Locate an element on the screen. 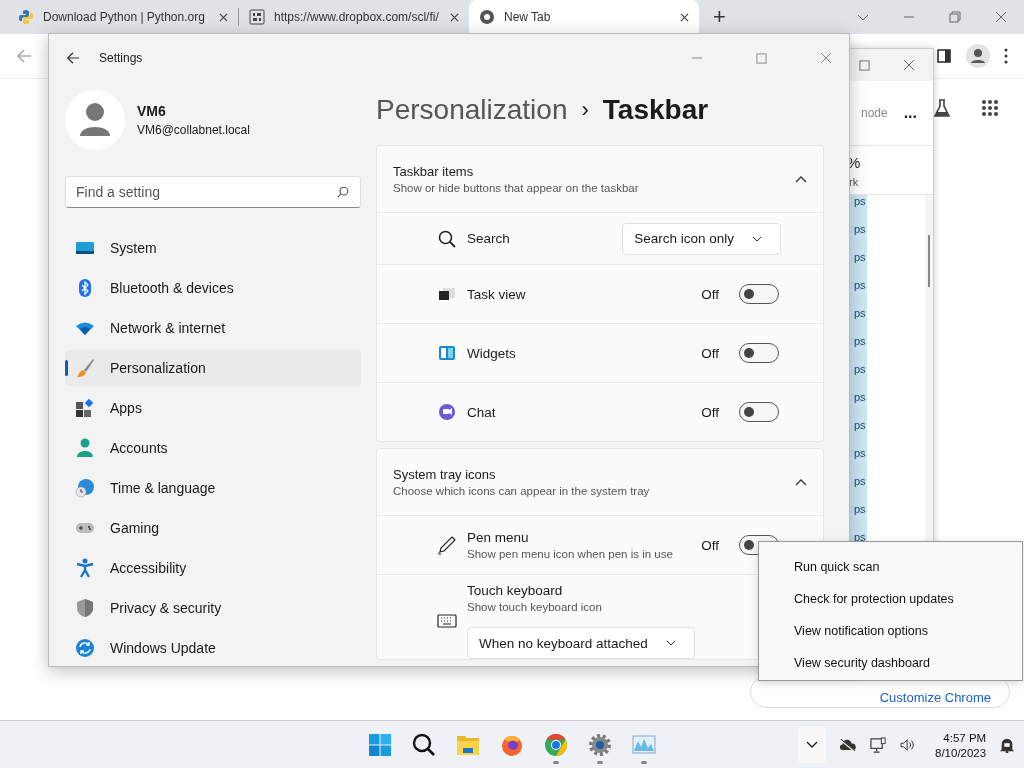 Image resolution: width=1024 pixels, height=768 pixels. setting-label: Pen menu is located at coordinates (498, 537).